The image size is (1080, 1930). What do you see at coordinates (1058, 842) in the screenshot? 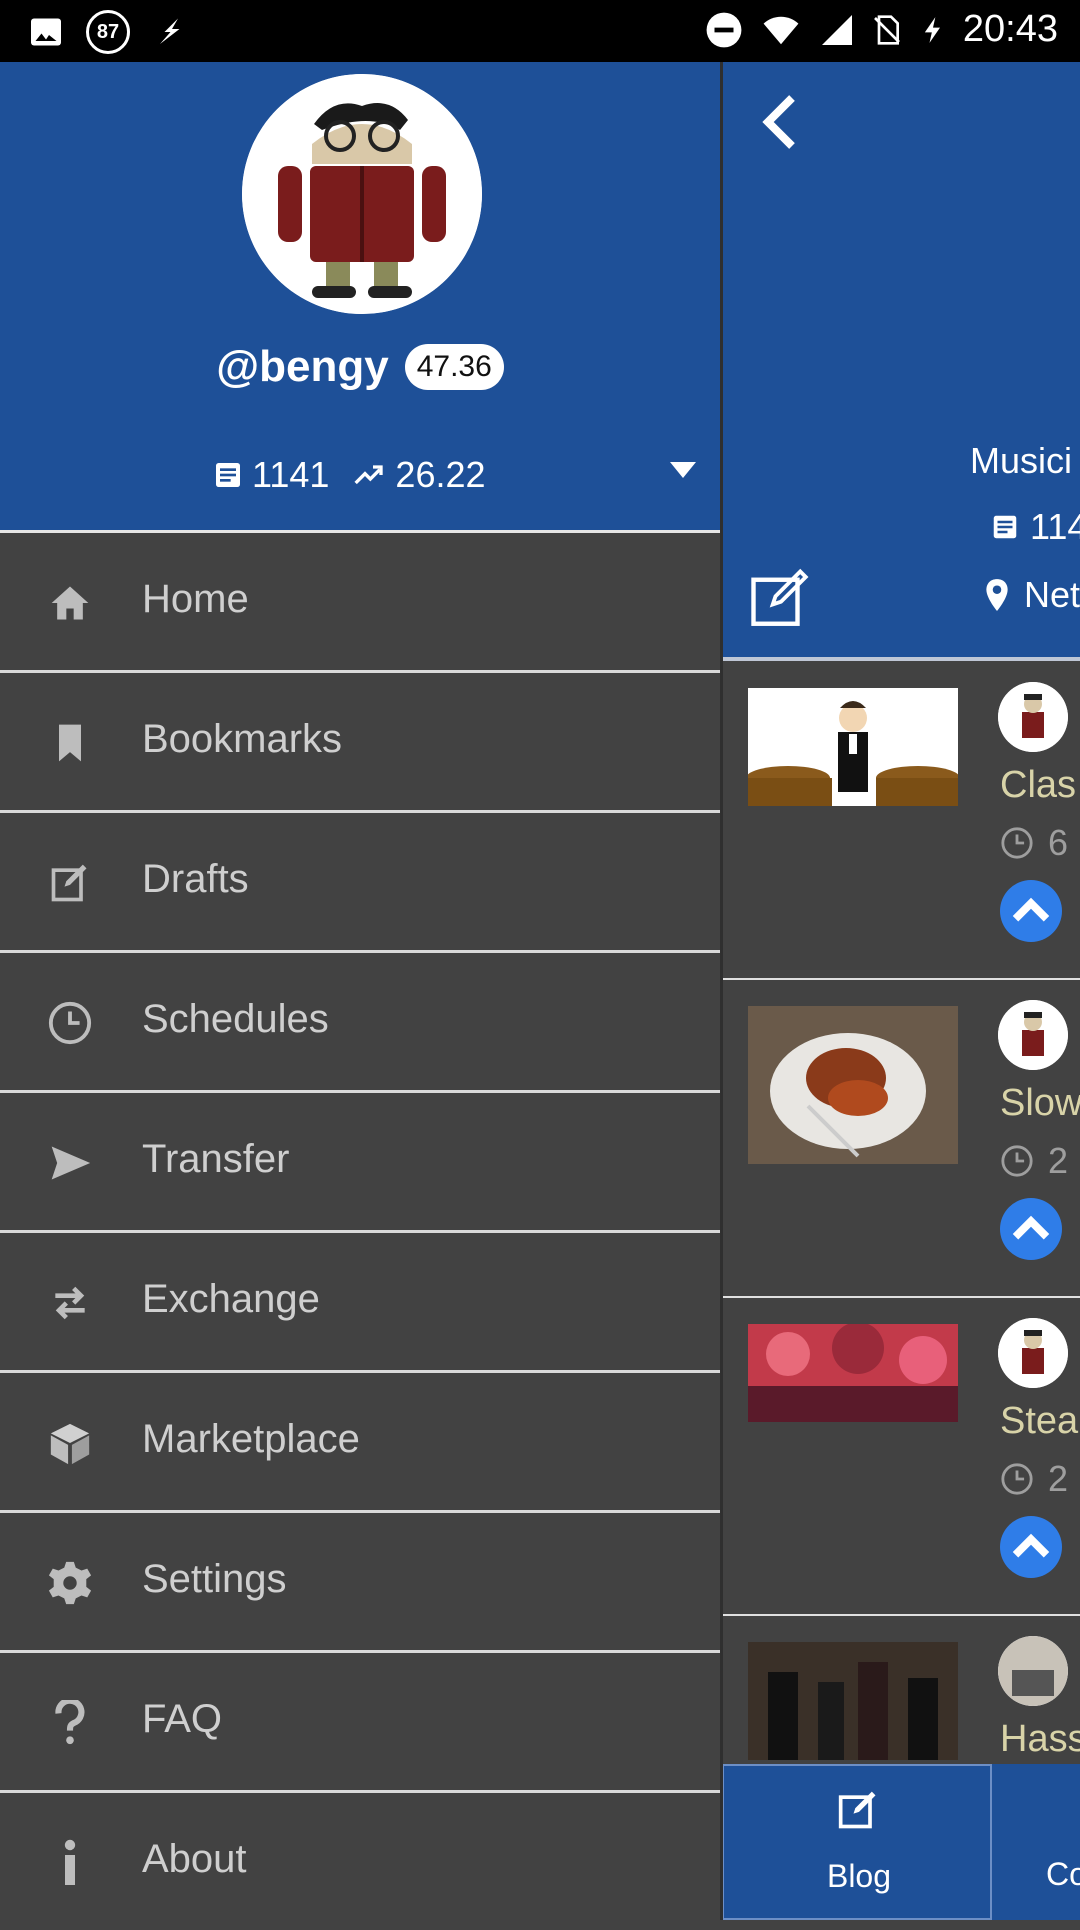
I see `post-time: 6` at bounding box center [1058, 842].